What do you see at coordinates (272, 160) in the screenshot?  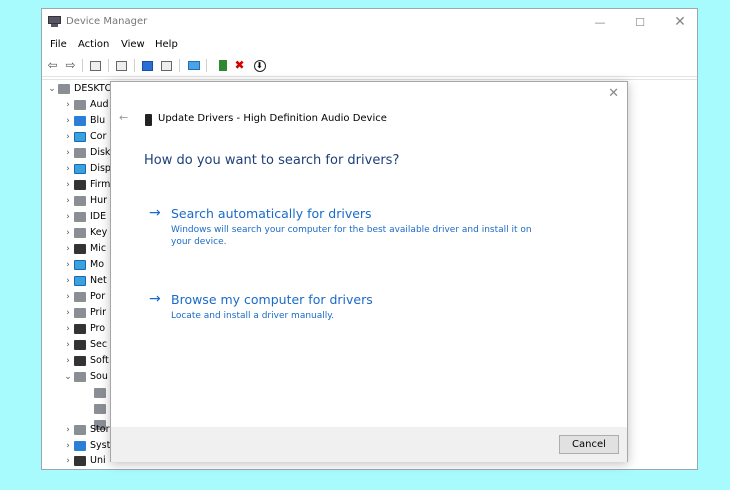 I see `dialog-question: How do you want to search for drivers?` at bounding box center [272, 160].